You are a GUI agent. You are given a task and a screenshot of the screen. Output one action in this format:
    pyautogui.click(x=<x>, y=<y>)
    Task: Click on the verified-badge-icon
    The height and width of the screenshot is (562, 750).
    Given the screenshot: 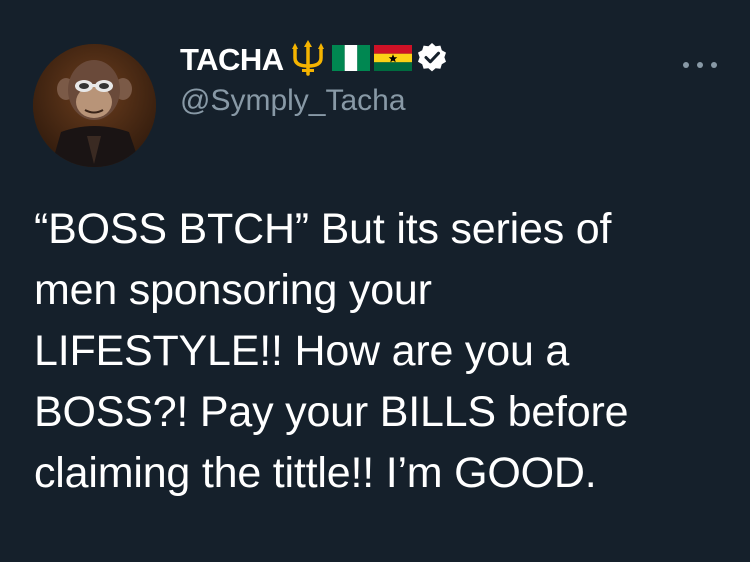 What is the action you would take?
    pyautogui.click(x=432, y=60)
    